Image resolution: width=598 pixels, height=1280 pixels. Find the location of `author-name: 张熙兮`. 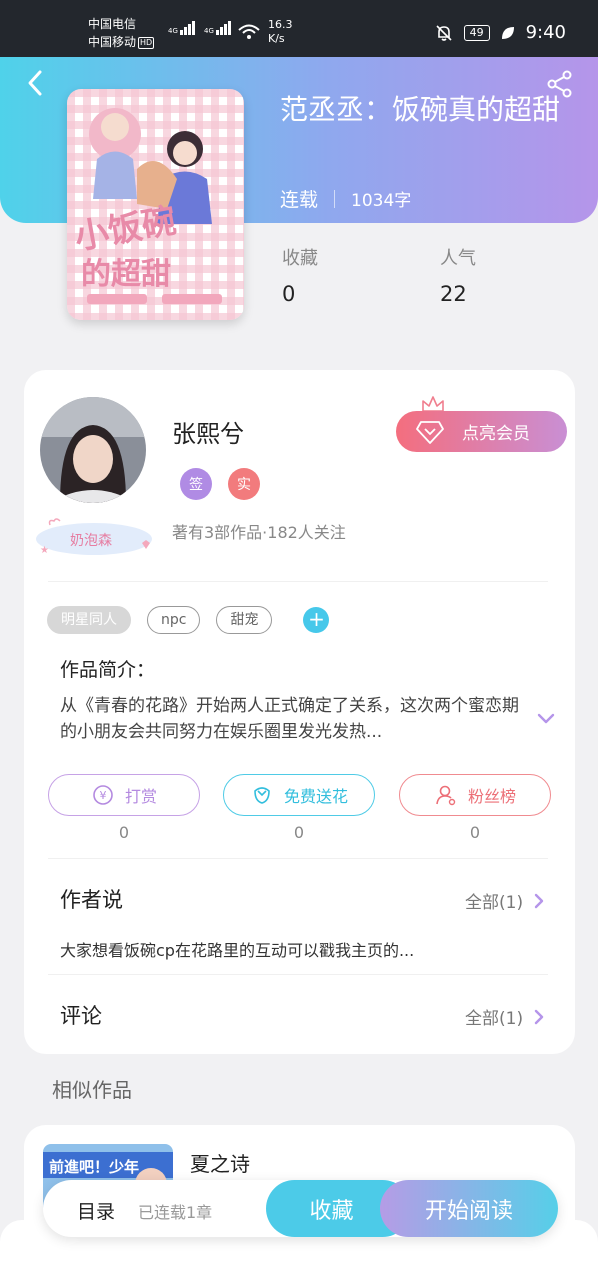

author-name: 张熙兮 is located at coordinates (208, 431).